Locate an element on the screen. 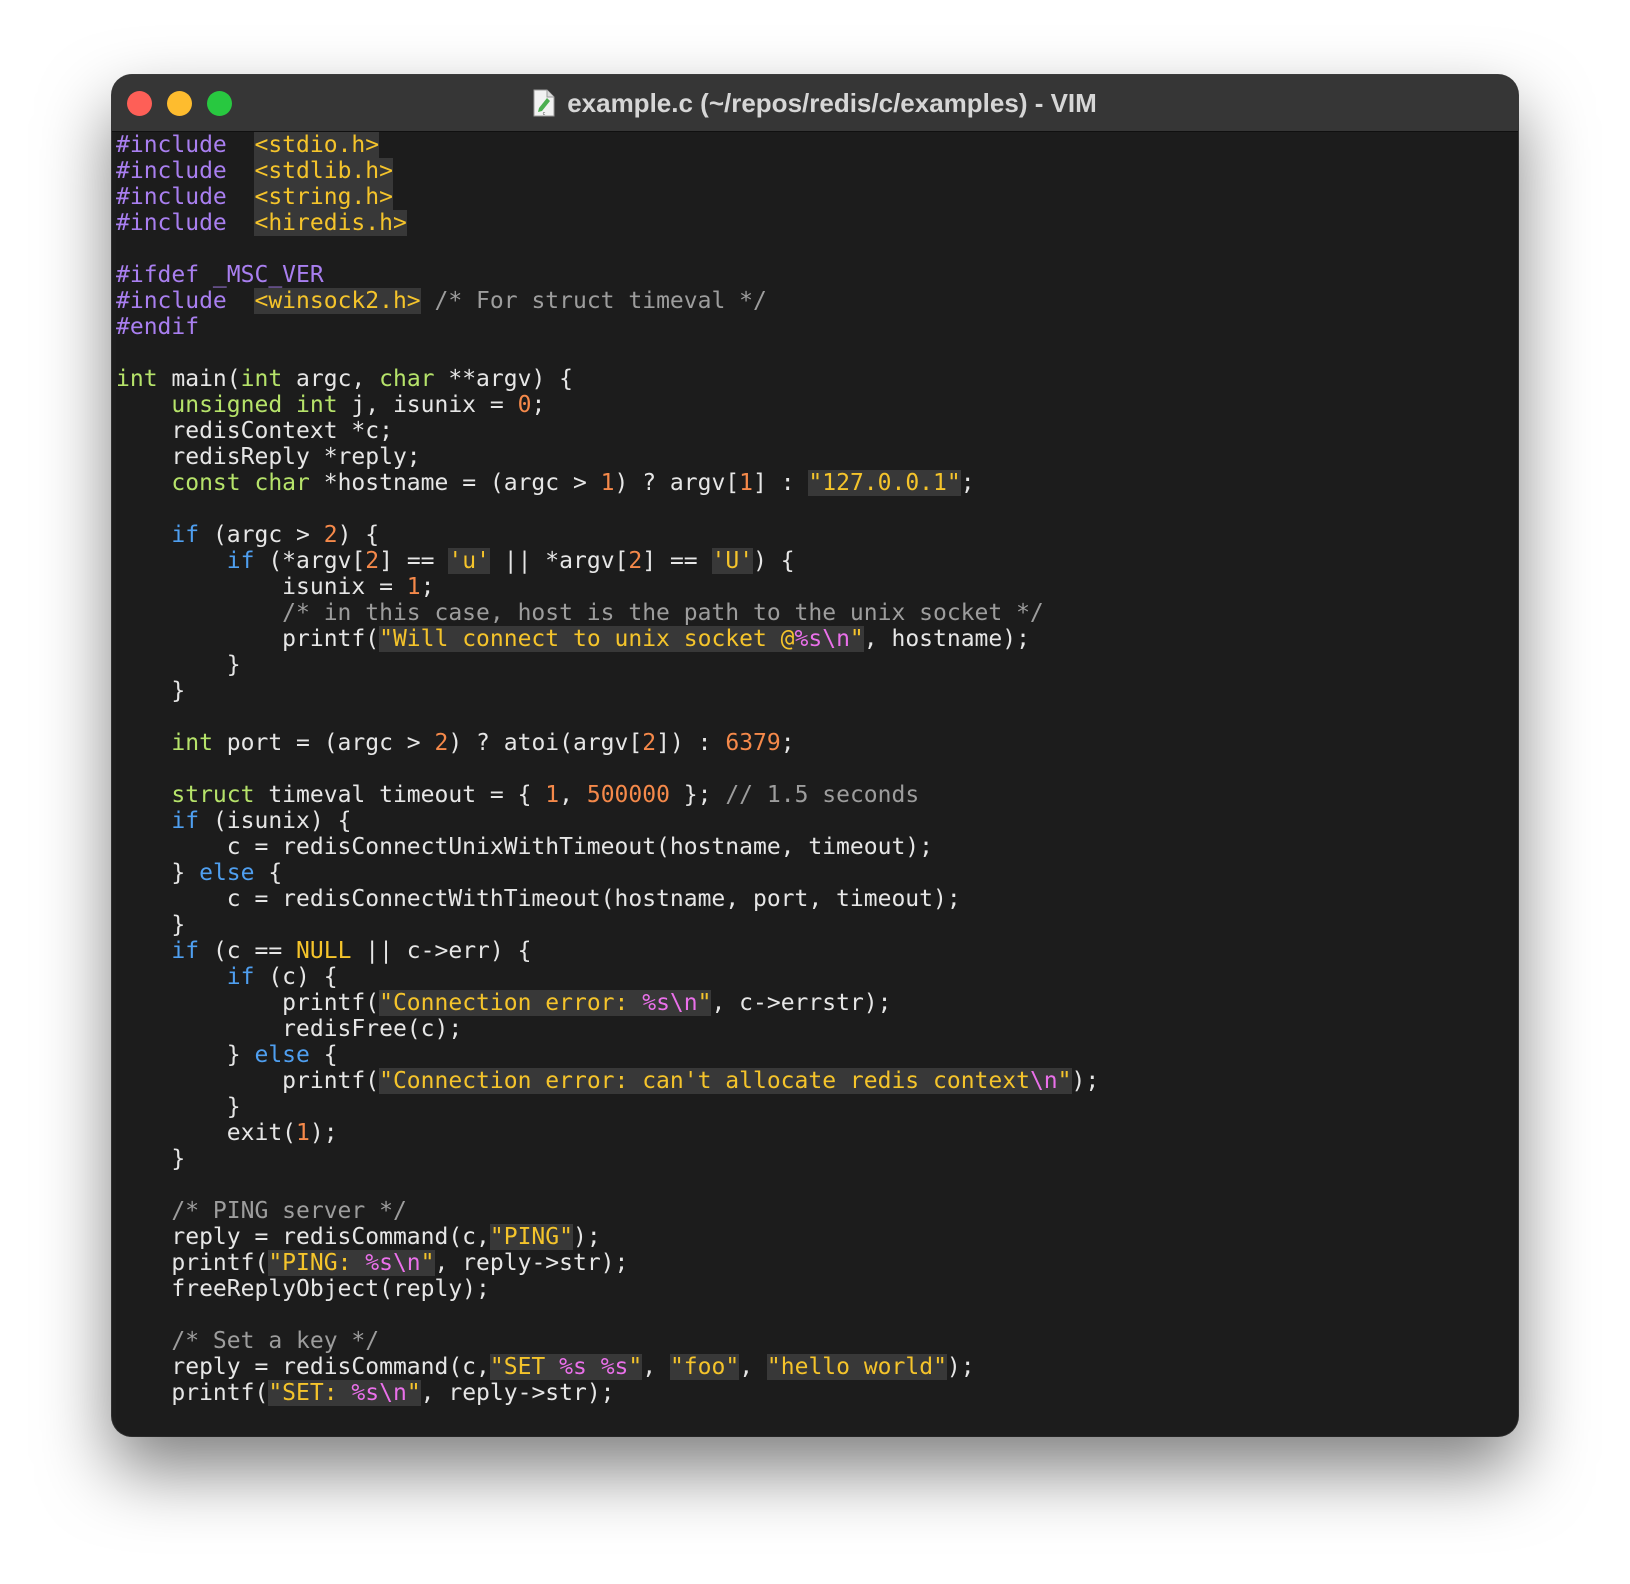 The height and width of the screenshot is (1584, 1630). code-line: printf("SET: %s\n", reply->str); is located at coordinates (817, 1393).